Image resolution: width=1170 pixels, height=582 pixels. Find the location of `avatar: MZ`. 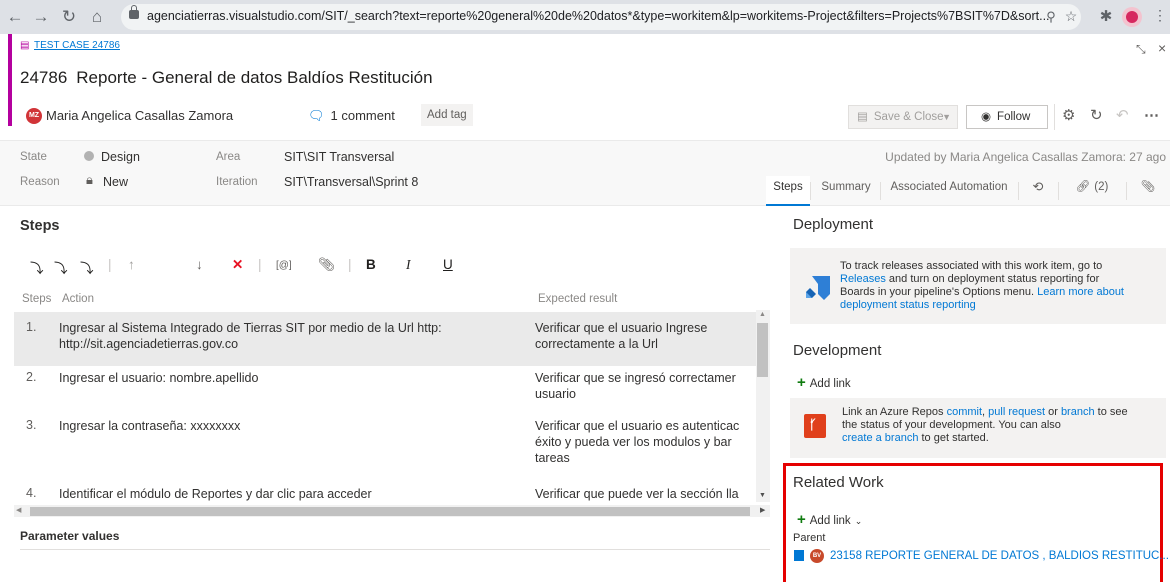

avatar: MZ is located at coordinates (34, 116).